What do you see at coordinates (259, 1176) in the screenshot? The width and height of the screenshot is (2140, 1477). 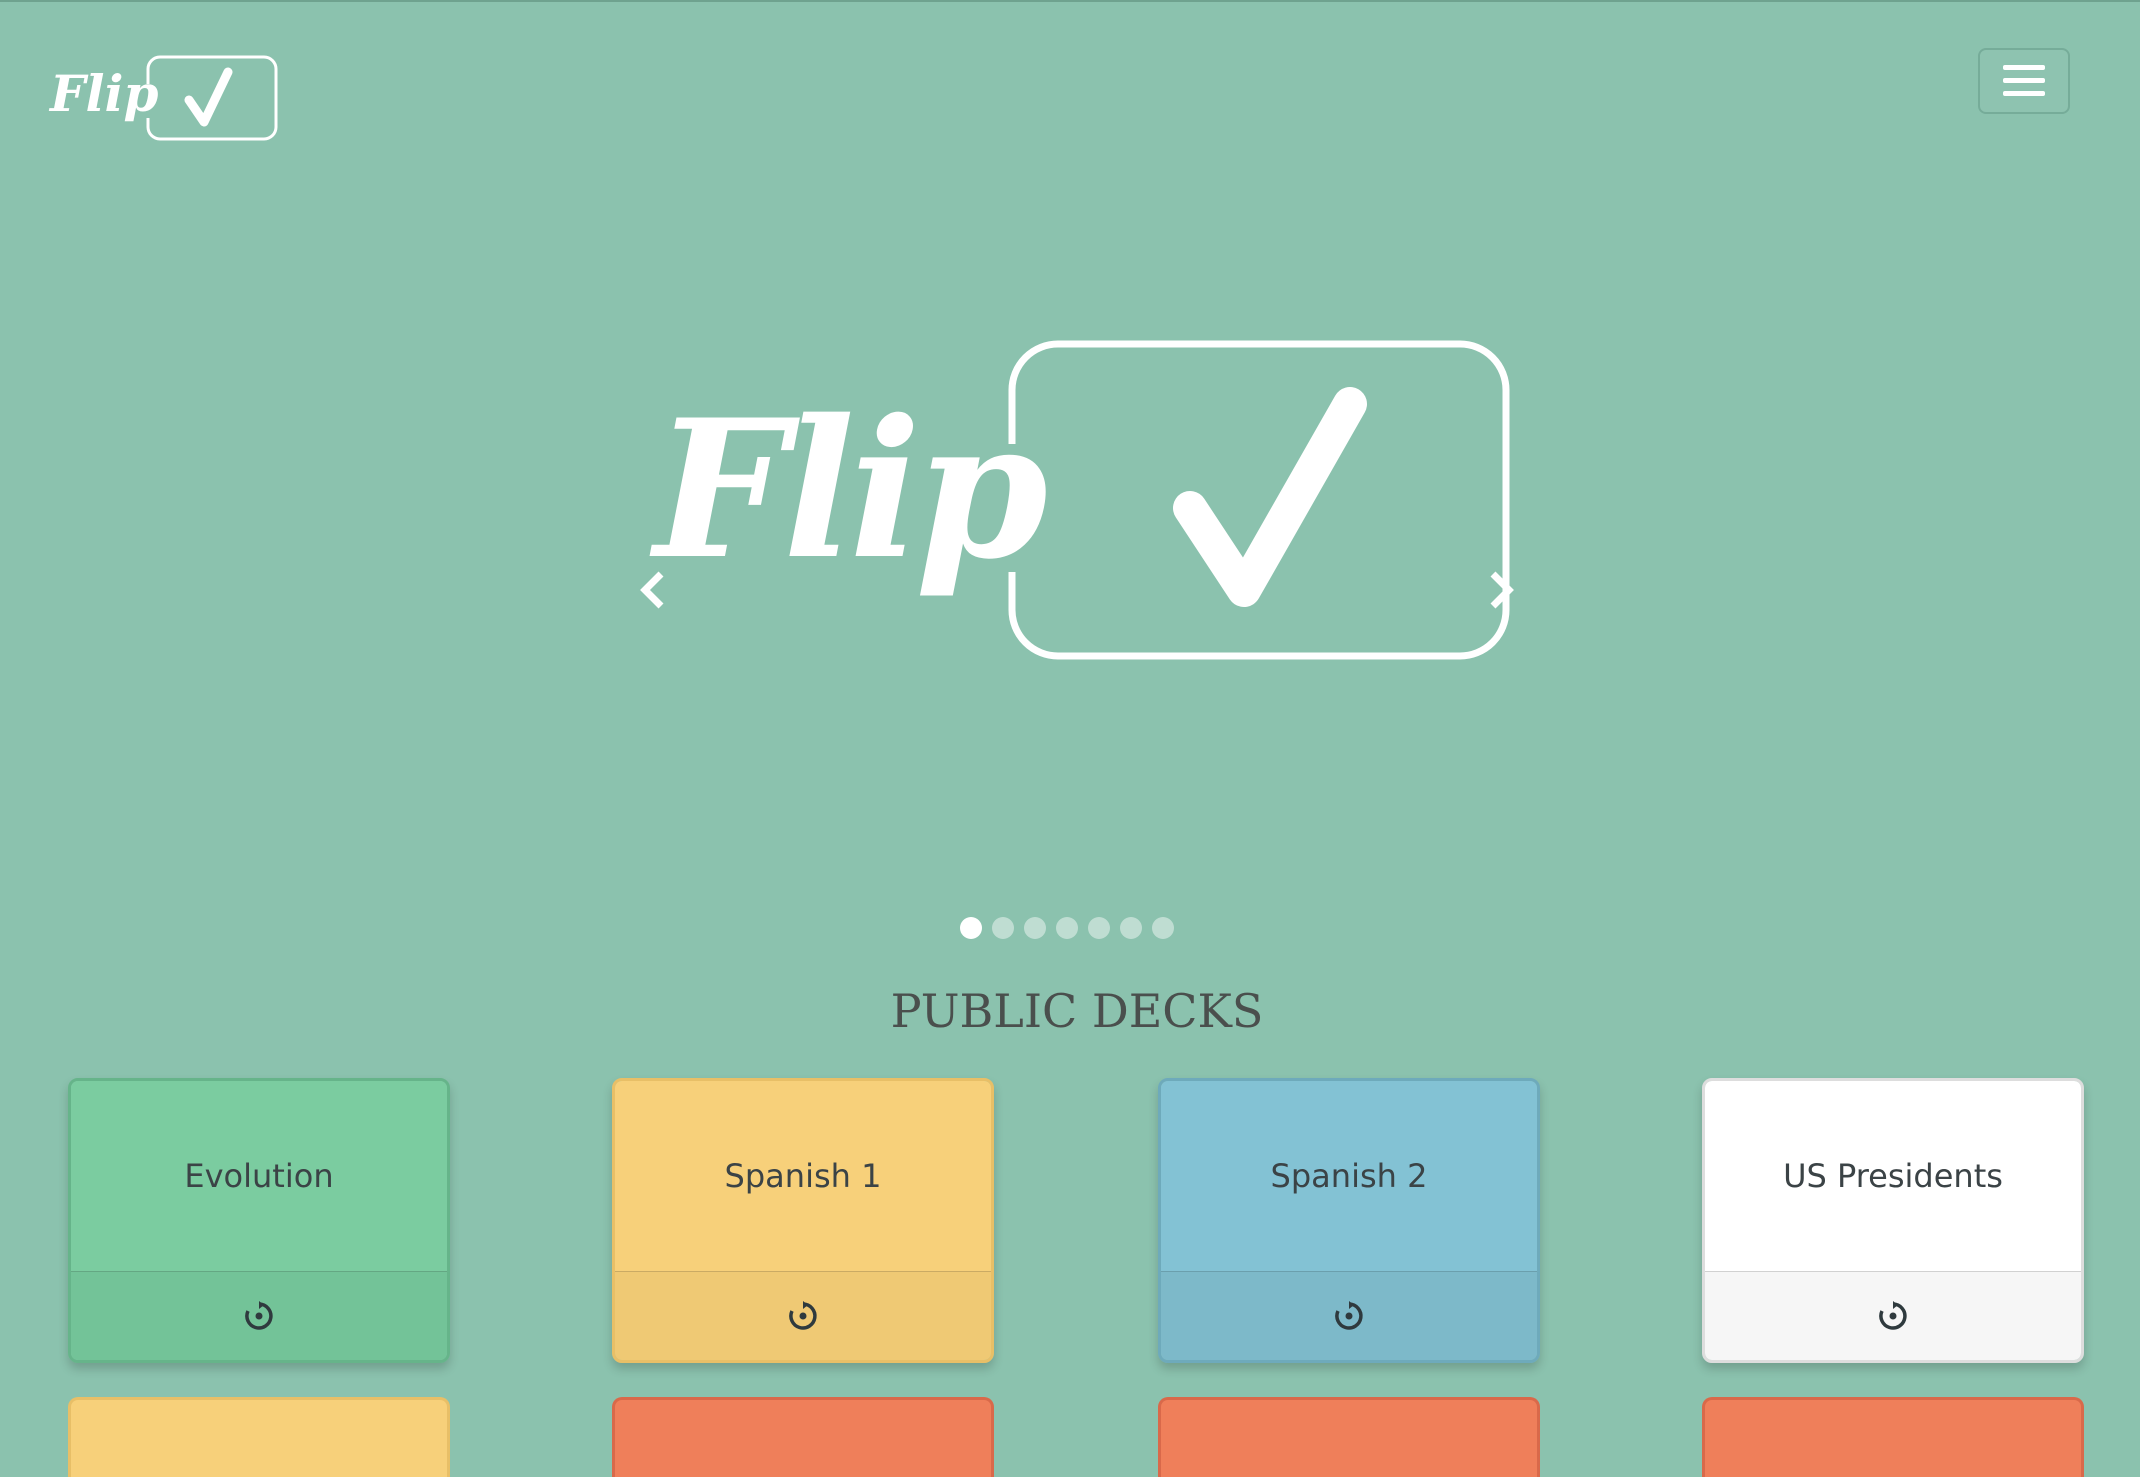 I see `deck-title: Evolution` at bounding box center [259, 1176].